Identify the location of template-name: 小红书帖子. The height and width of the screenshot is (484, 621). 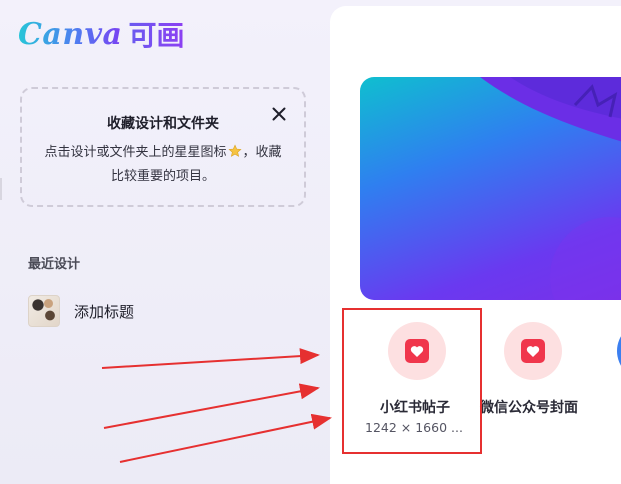
(415, 408).